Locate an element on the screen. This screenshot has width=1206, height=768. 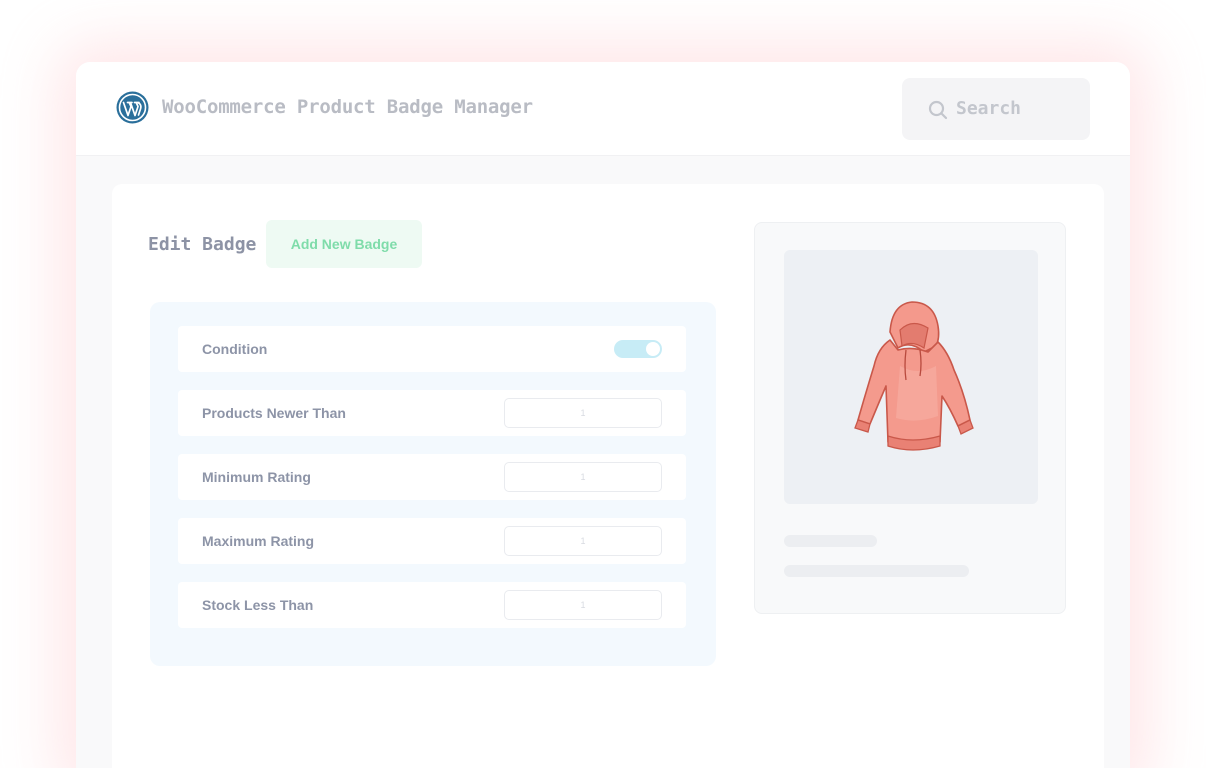
search-placeholder: Search is located at coordinates (988, 108).